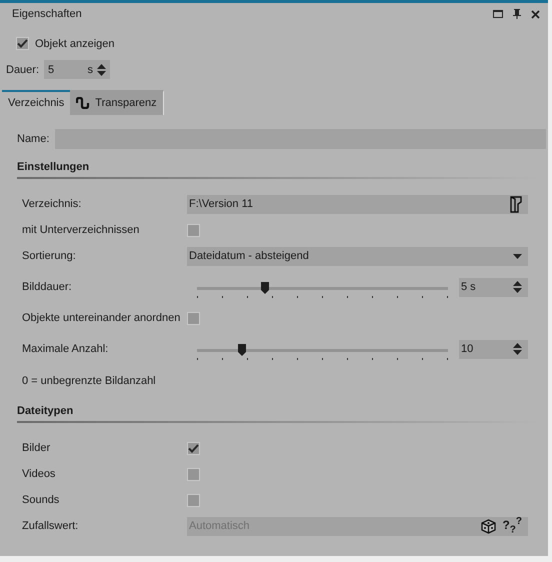 The image size is (552, 562). Describe the element at coordinates (74, 44) in the screenshot. I see `checkbox-label: Objekt anzeigen` at that location.